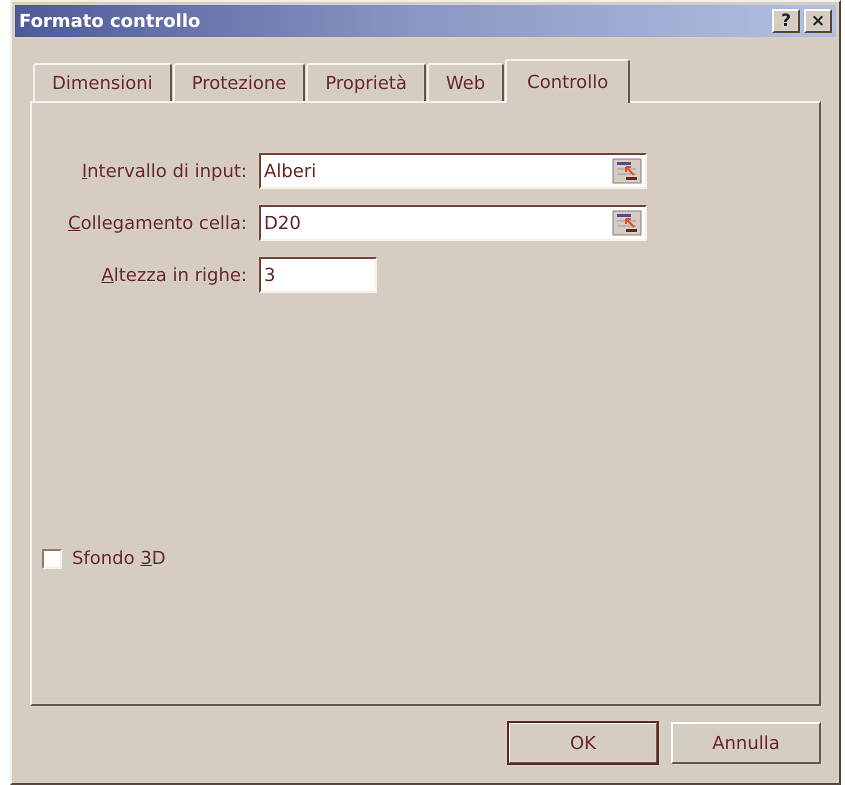 The width and height of the screenshot is (845, 785). What do you see at coordinates (818, 21) in the screenshot?
I see `close-button: ×` at bounding box center [818, 21].